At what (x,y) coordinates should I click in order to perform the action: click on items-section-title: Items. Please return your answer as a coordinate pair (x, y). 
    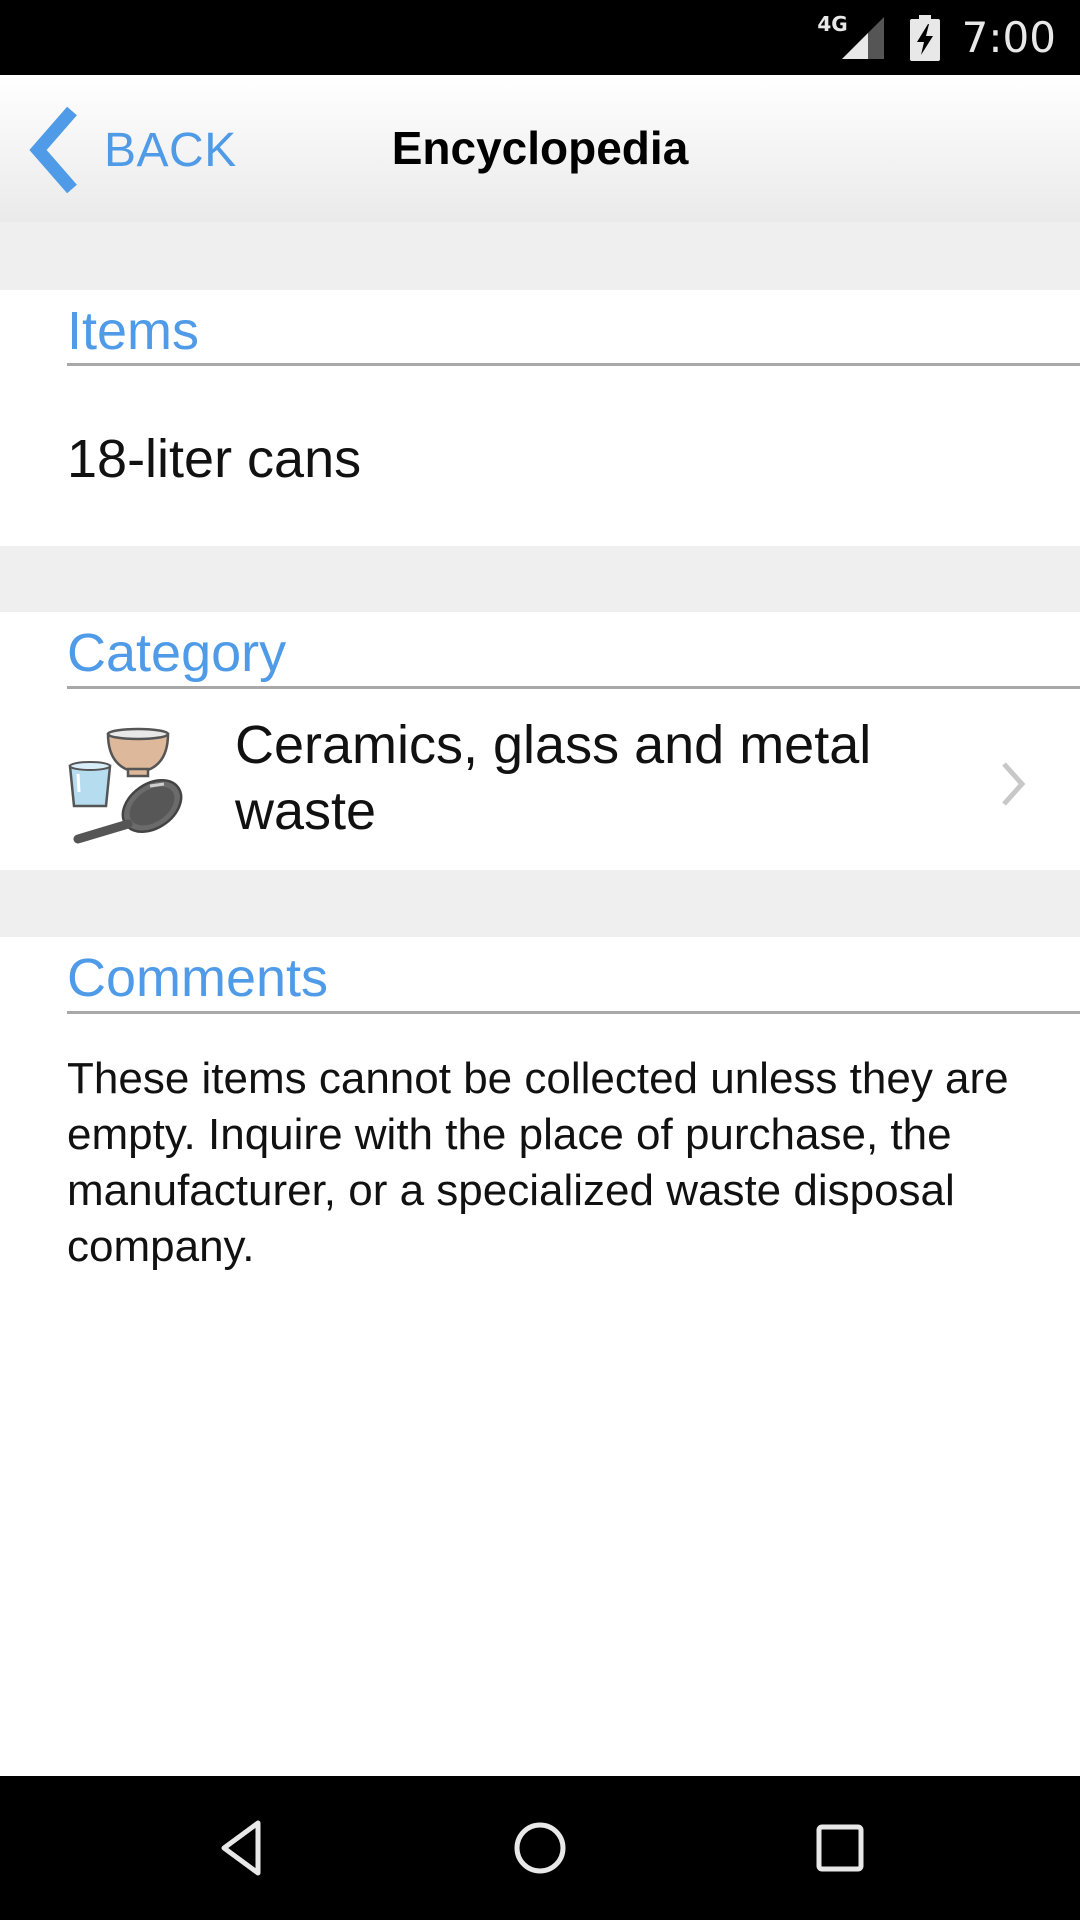
    Looking at the image, I should click on (133, 331).